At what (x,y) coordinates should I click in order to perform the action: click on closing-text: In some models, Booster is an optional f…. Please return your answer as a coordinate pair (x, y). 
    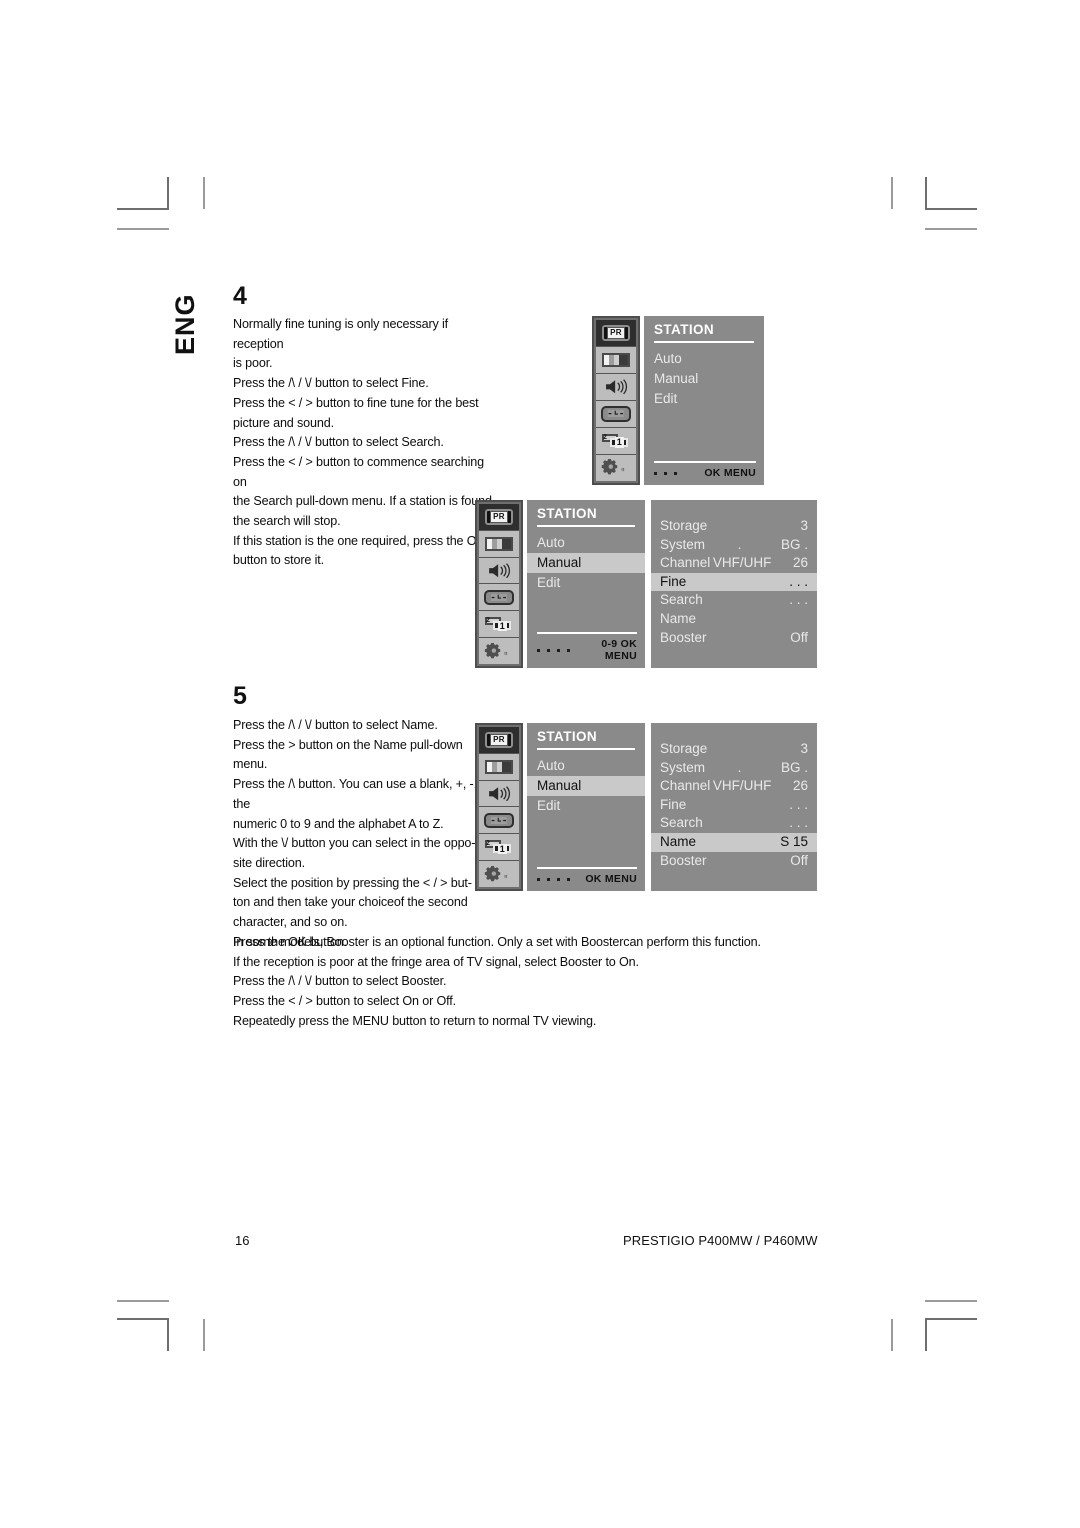
    Looking at the image, I should click on (497, 981).